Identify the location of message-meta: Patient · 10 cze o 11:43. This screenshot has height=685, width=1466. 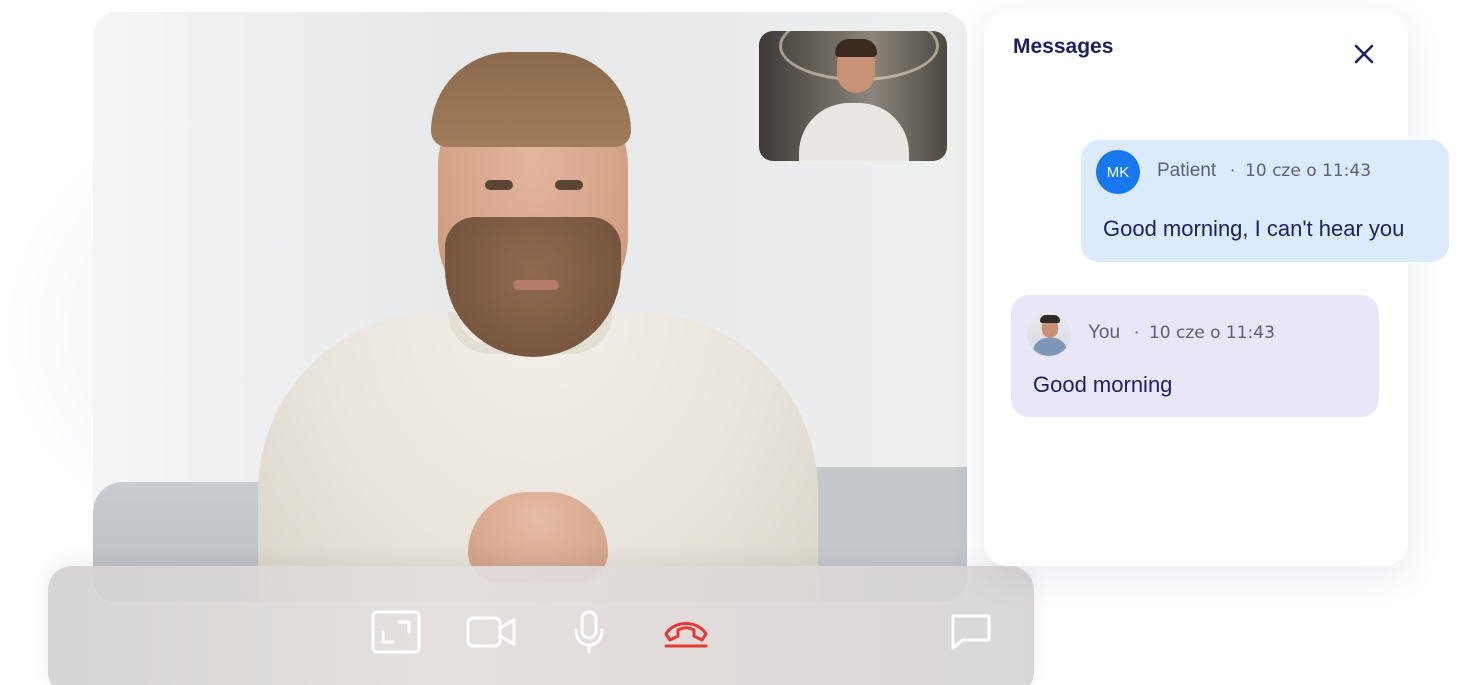
(1264, 171).